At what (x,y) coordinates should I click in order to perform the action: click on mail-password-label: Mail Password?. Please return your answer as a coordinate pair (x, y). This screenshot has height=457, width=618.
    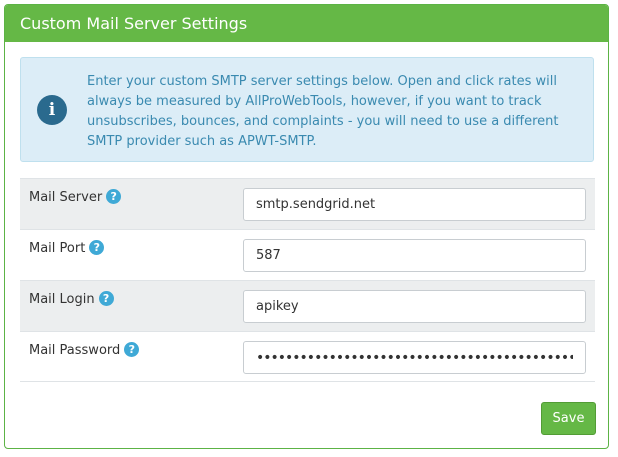
    Looking at the image, I should click on (84, 350).